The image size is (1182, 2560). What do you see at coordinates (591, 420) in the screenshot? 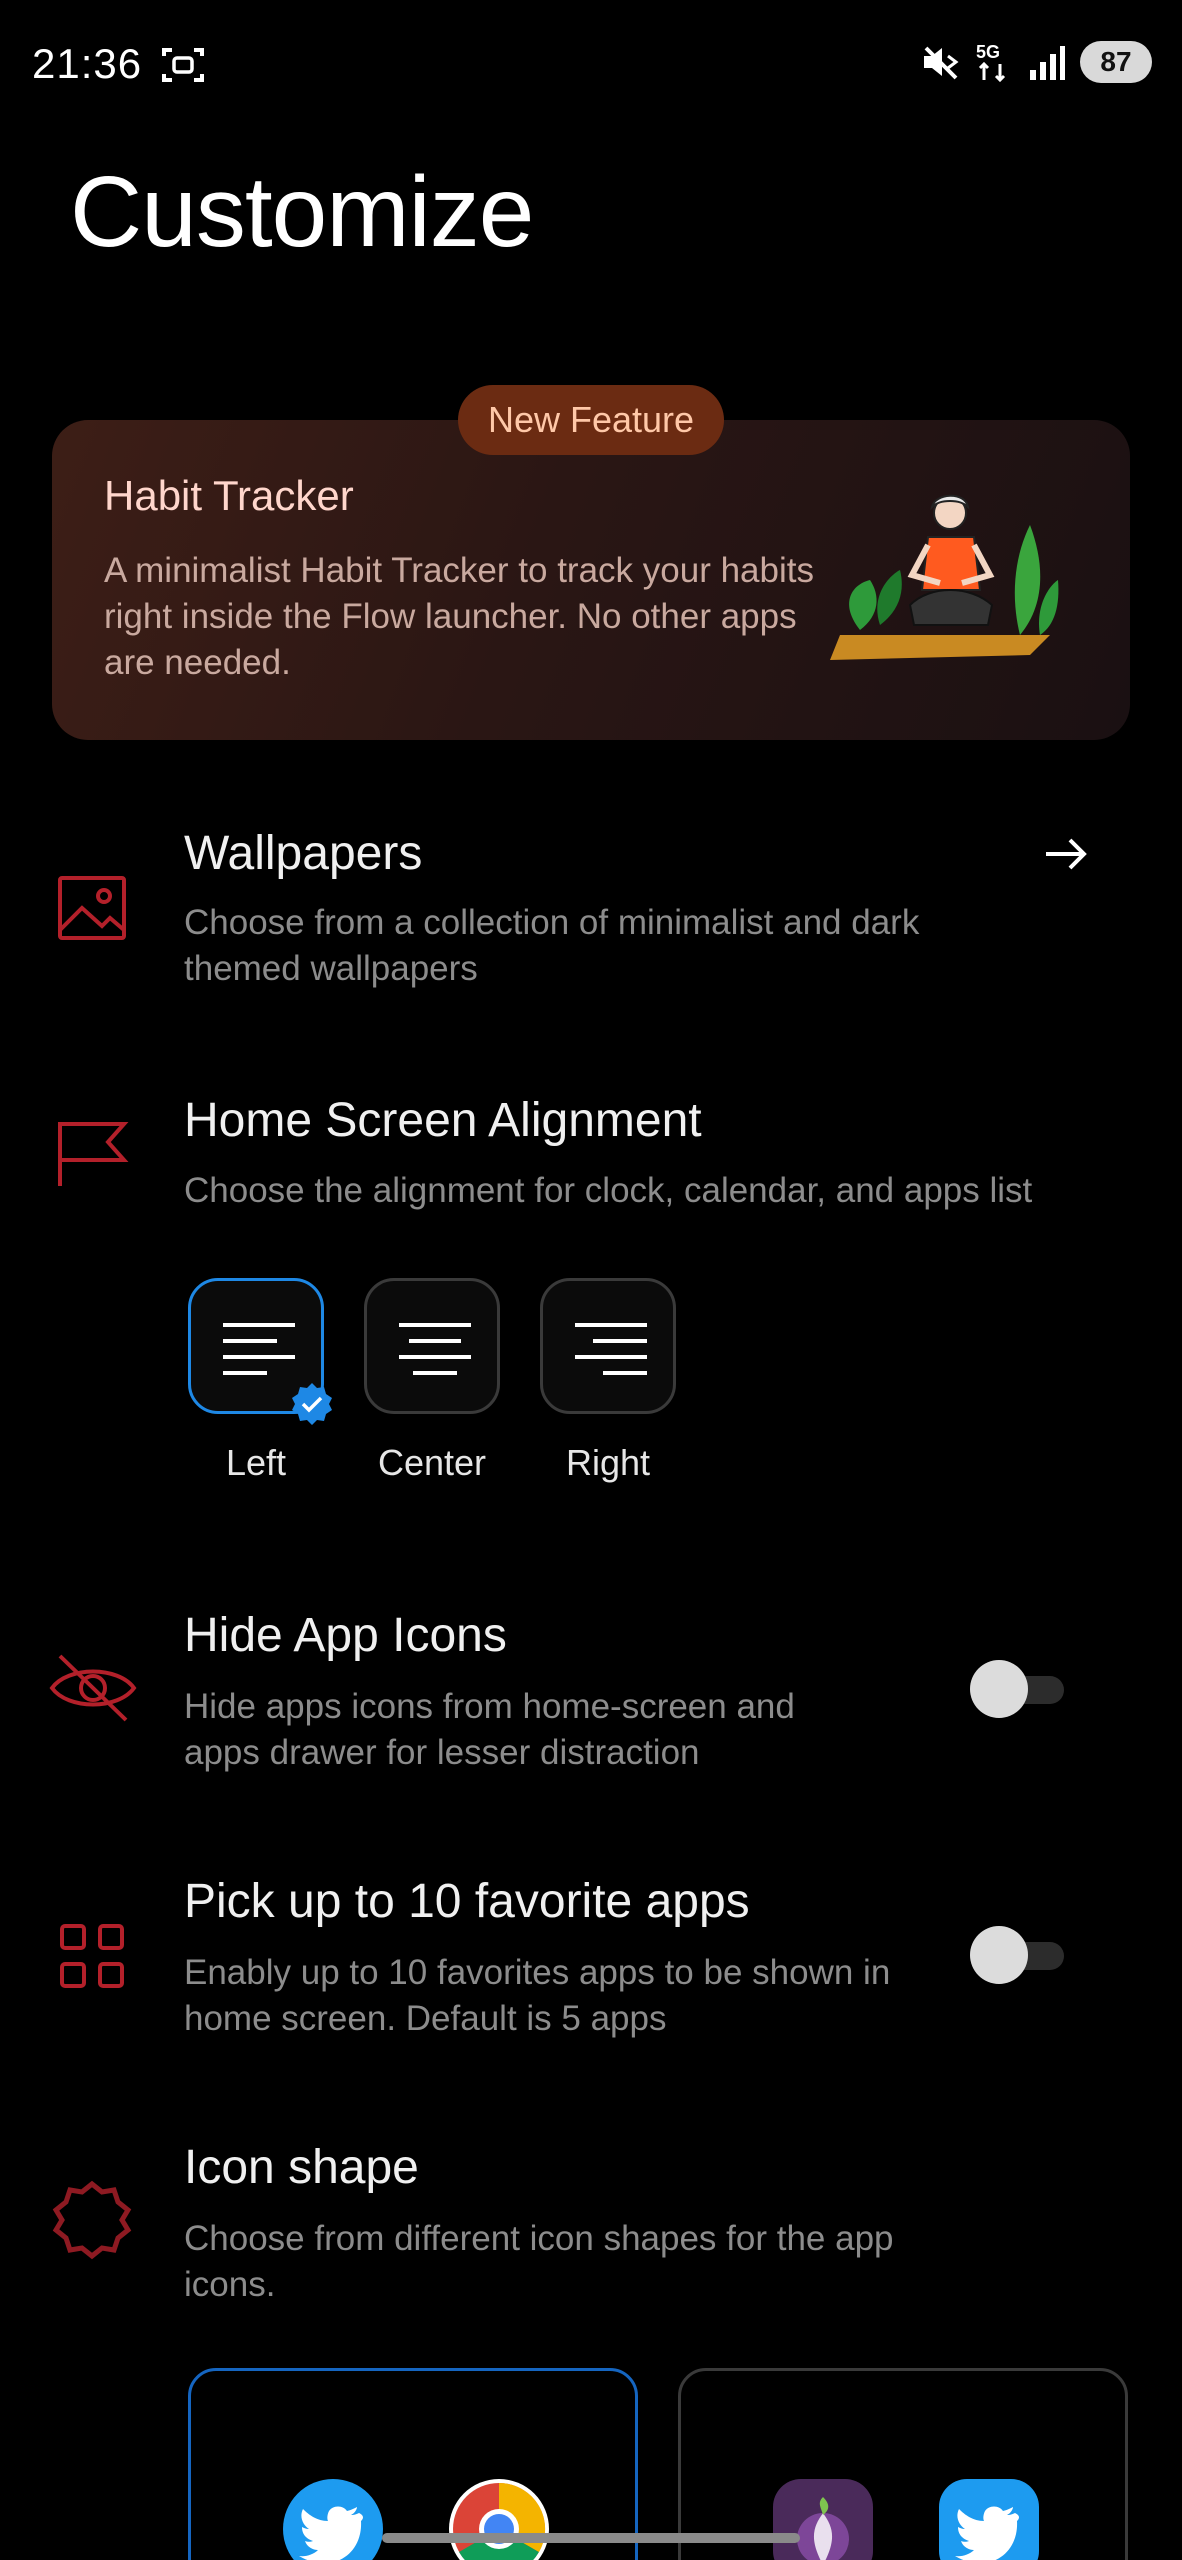
I see `new-feature-badge: New Feature` at bounding box center [591, 420].